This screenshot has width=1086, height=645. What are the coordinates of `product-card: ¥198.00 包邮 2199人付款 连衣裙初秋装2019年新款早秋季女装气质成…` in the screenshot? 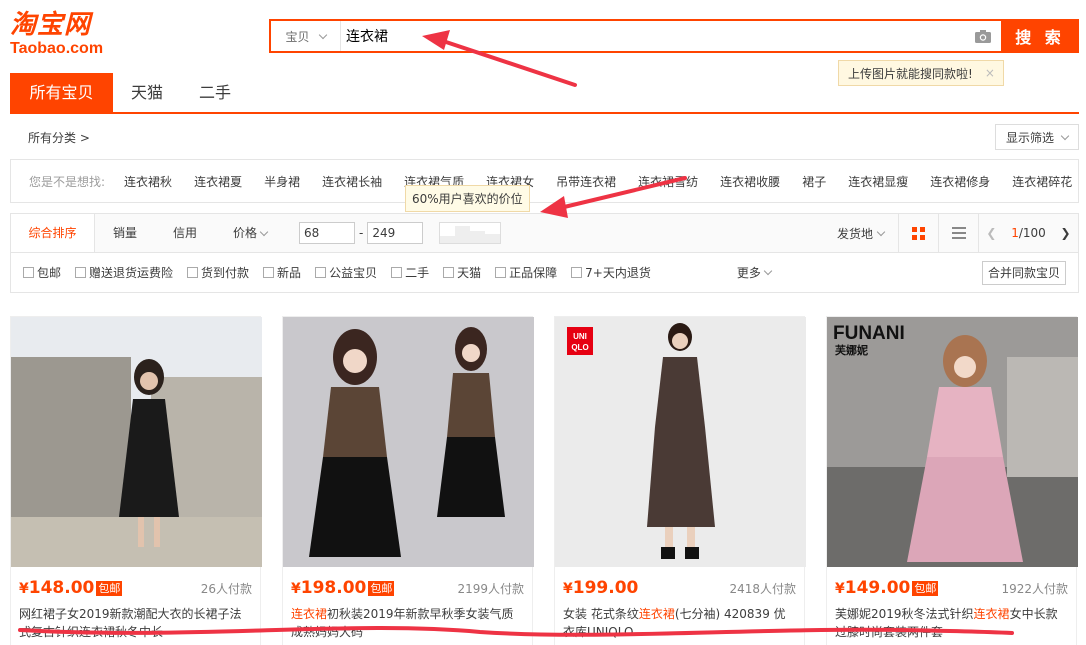 It's located at (408, 480).